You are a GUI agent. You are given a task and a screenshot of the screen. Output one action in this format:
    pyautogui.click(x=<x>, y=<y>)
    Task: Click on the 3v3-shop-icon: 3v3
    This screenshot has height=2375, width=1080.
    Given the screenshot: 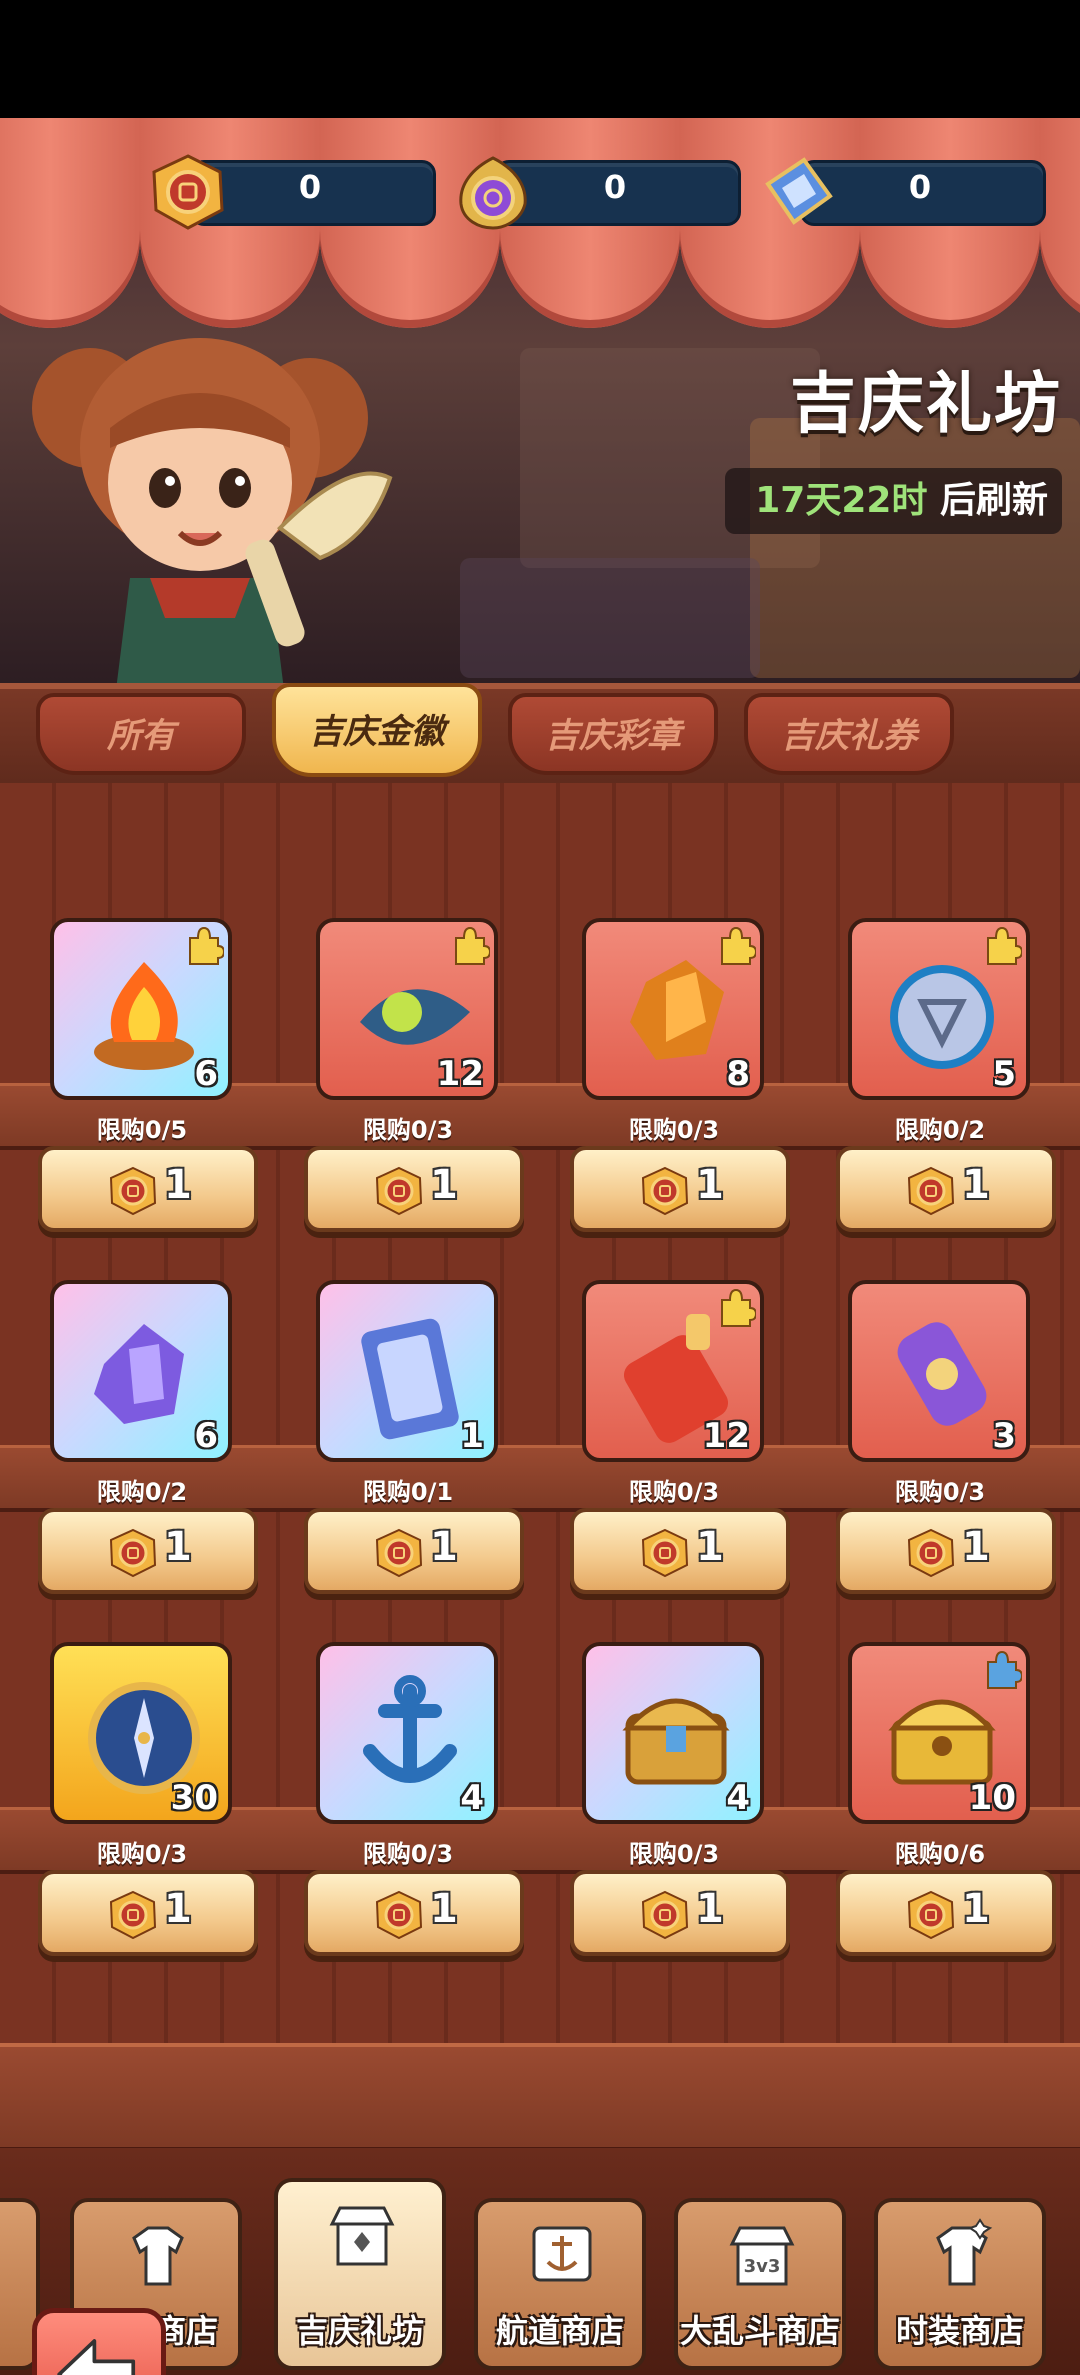 What is the action you would take?
    pyautogui.click(x=762, y=2256)
    